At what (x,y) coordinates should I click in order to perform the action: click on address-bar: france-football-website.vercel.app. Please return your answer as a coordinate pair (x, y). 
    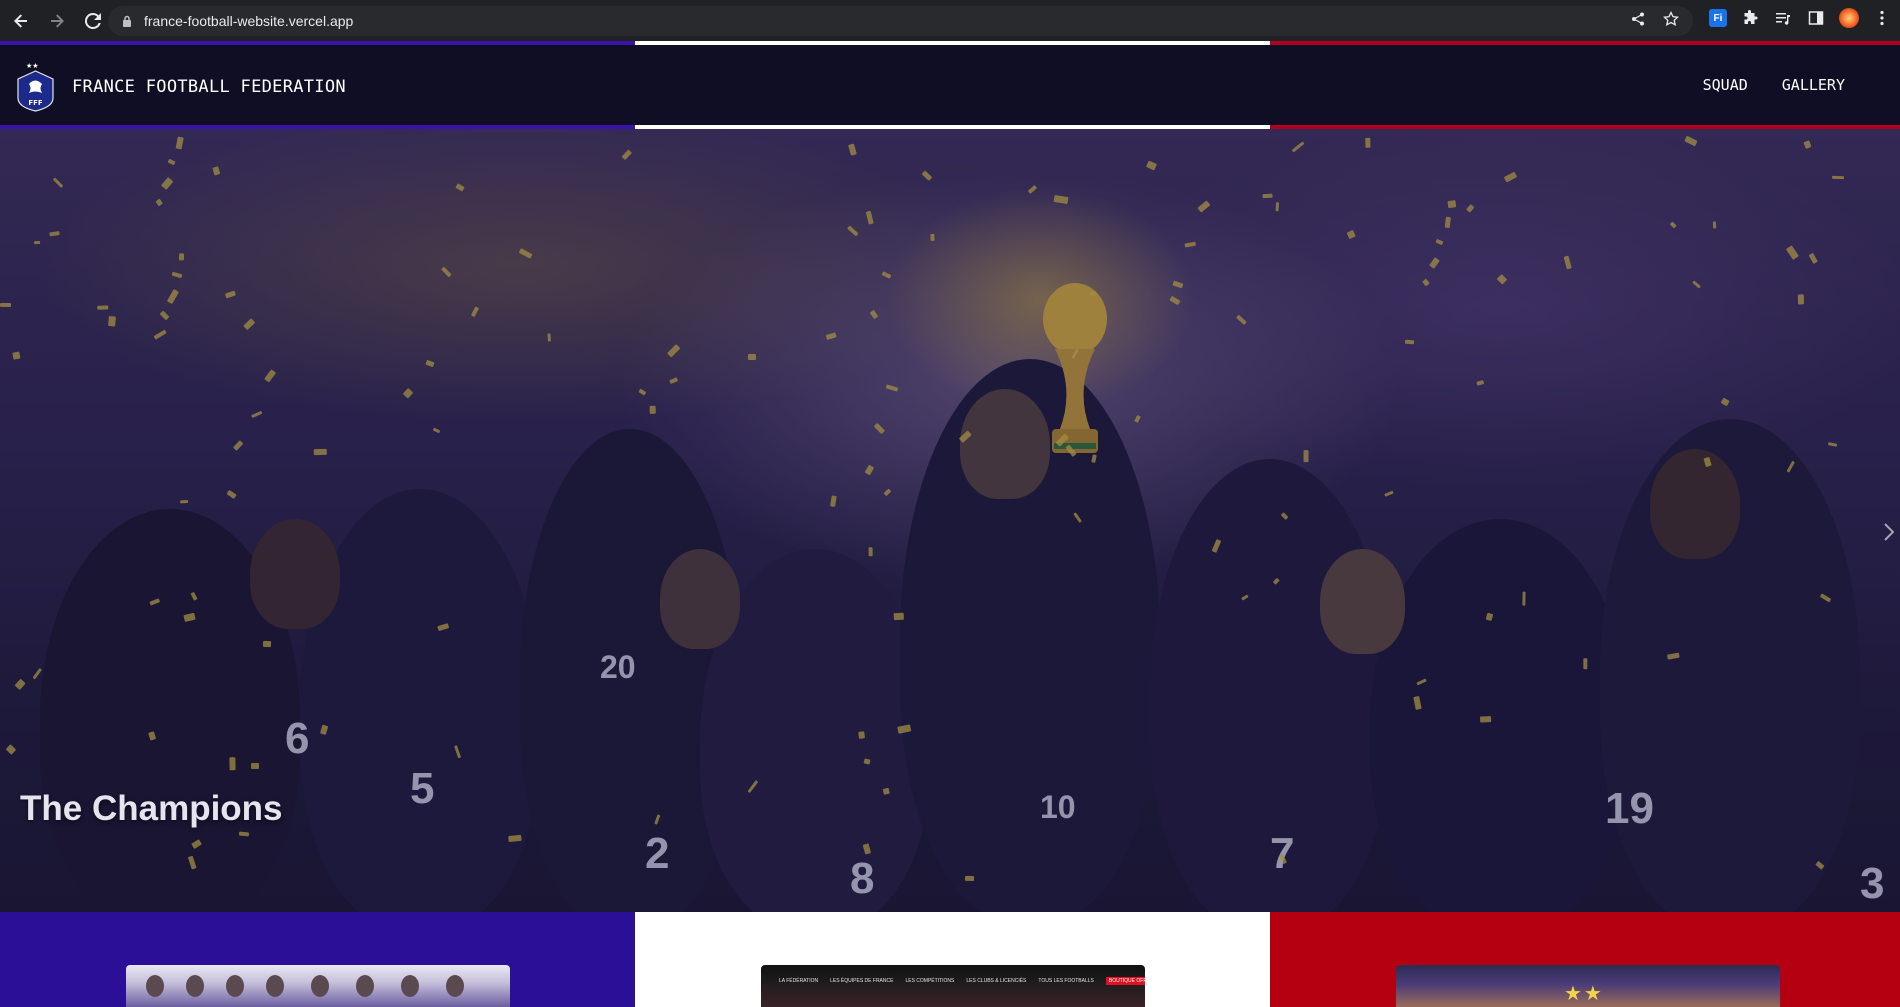
    Looking at the image, I should click on (900, 21).